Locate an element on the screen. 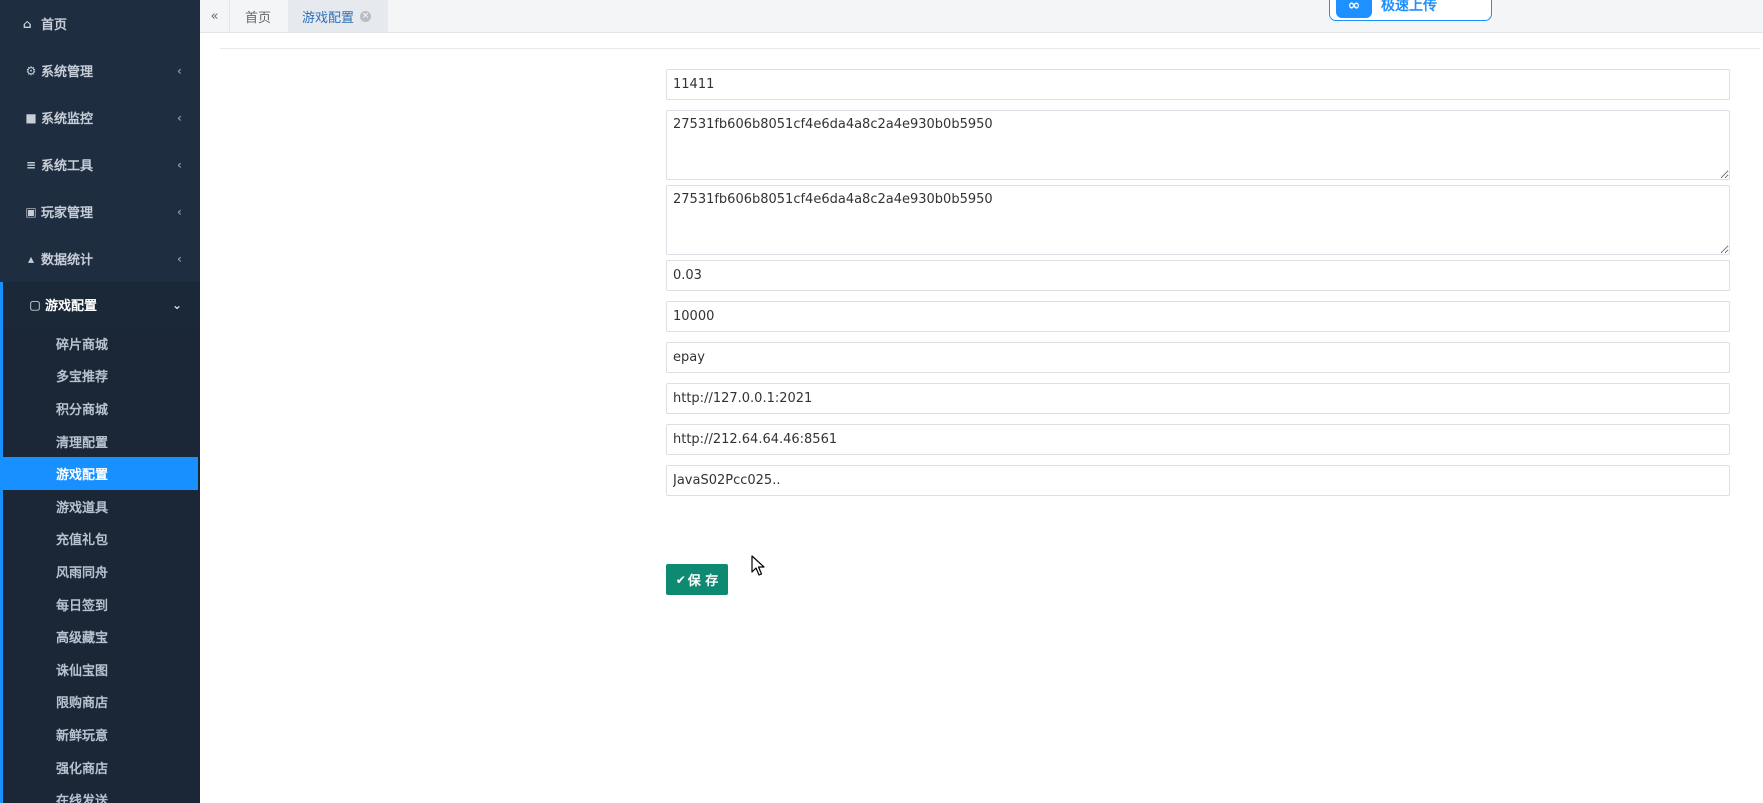 The image size is (1763, 803). sidebar-subitem: 高级藏宝 is located at coordinates (101, 636).